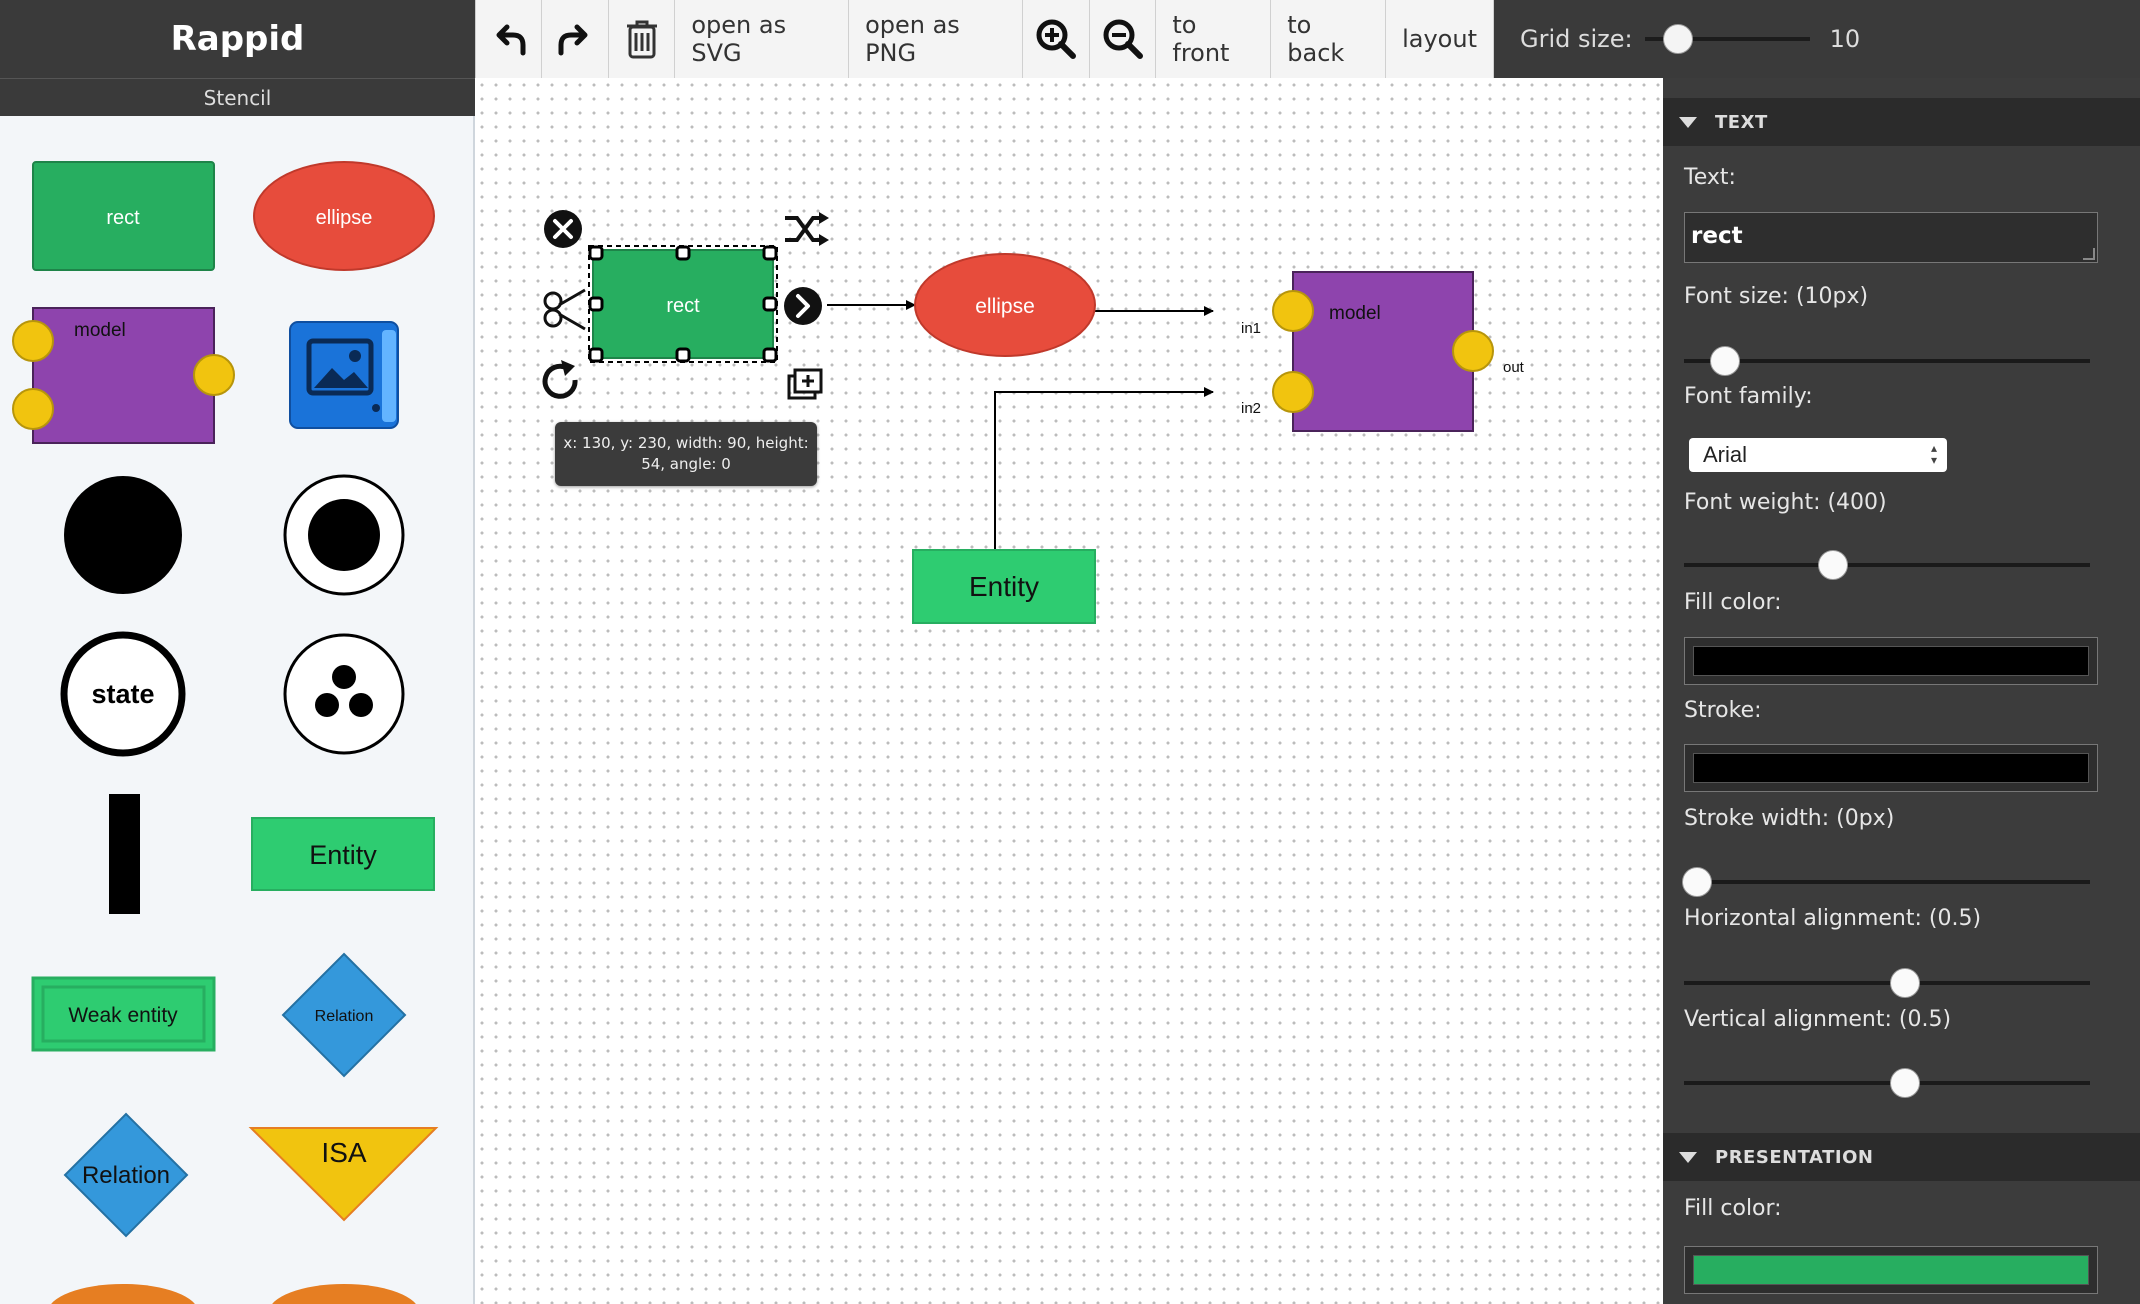 The width and height of the screenshot is (2140, 1304). I want to click on text-label: Text:, so click(1710, 177).